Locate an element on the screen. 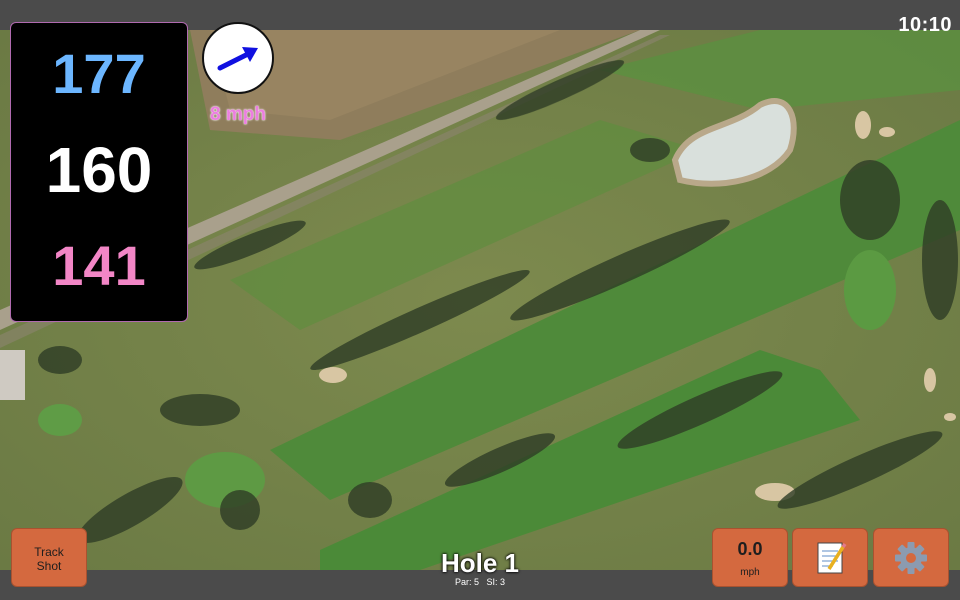 The image size is (960, 600). middle-yardage: 160 is located at coordinates (99, 170).